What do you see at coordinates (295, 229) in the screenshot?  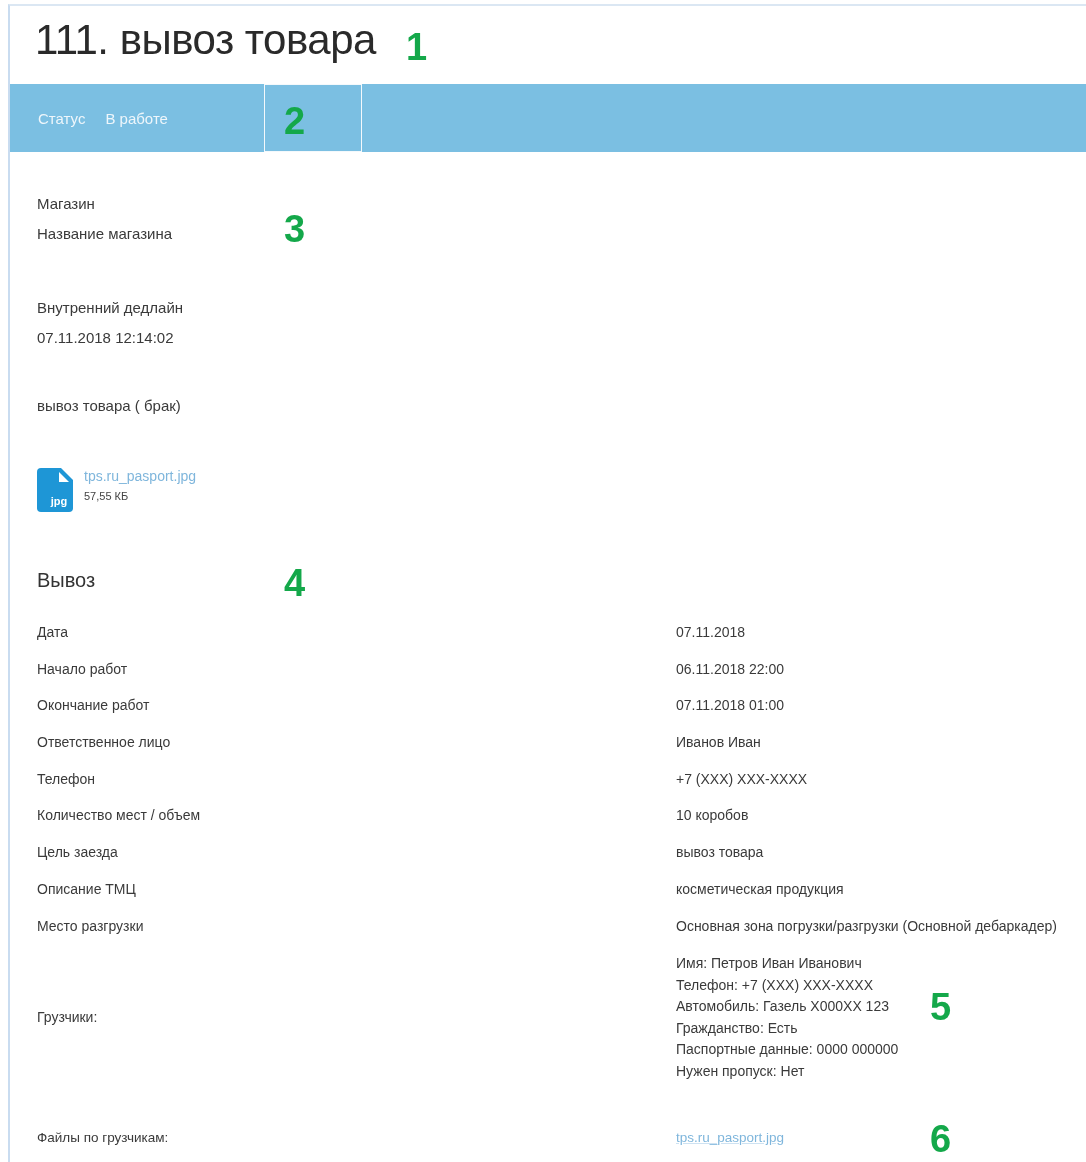 I see `annotation-number: 3` at bounding box center [295, 229].